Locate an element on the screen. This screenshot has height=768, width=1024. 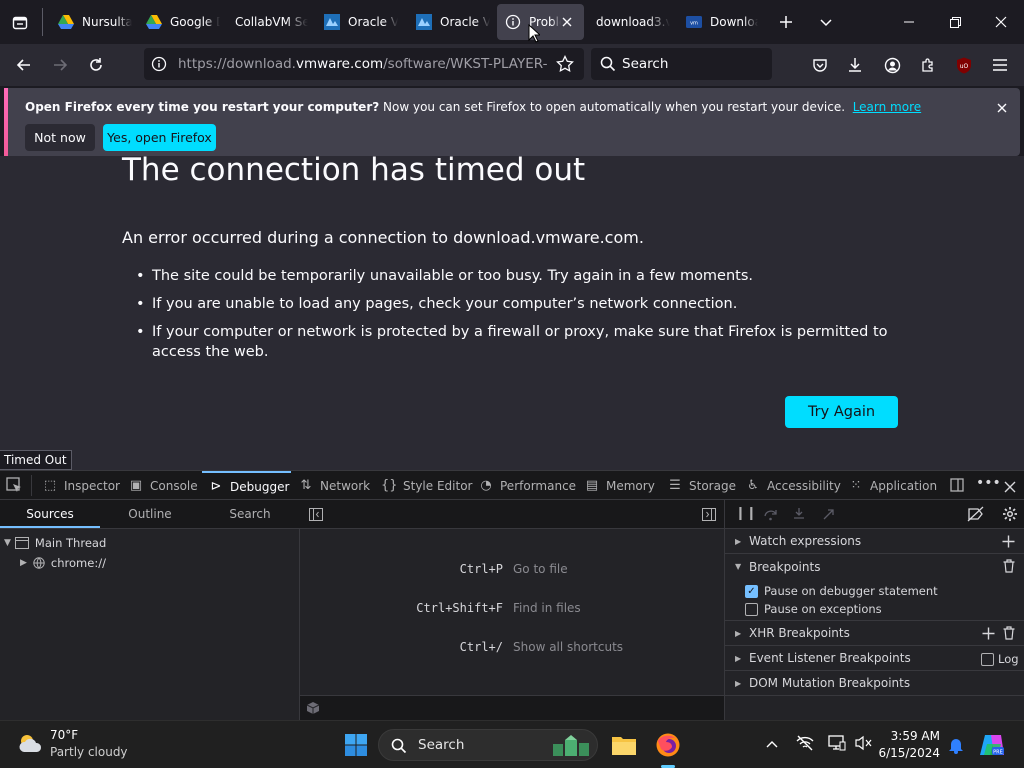
minimize-button is located at coordinates (909, 22).